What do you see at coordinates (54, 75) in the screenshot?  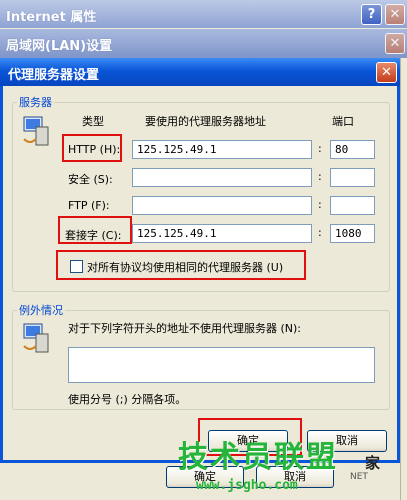 I see `dialog-title: 代理服务器设置` at bounding box center [54, 75].